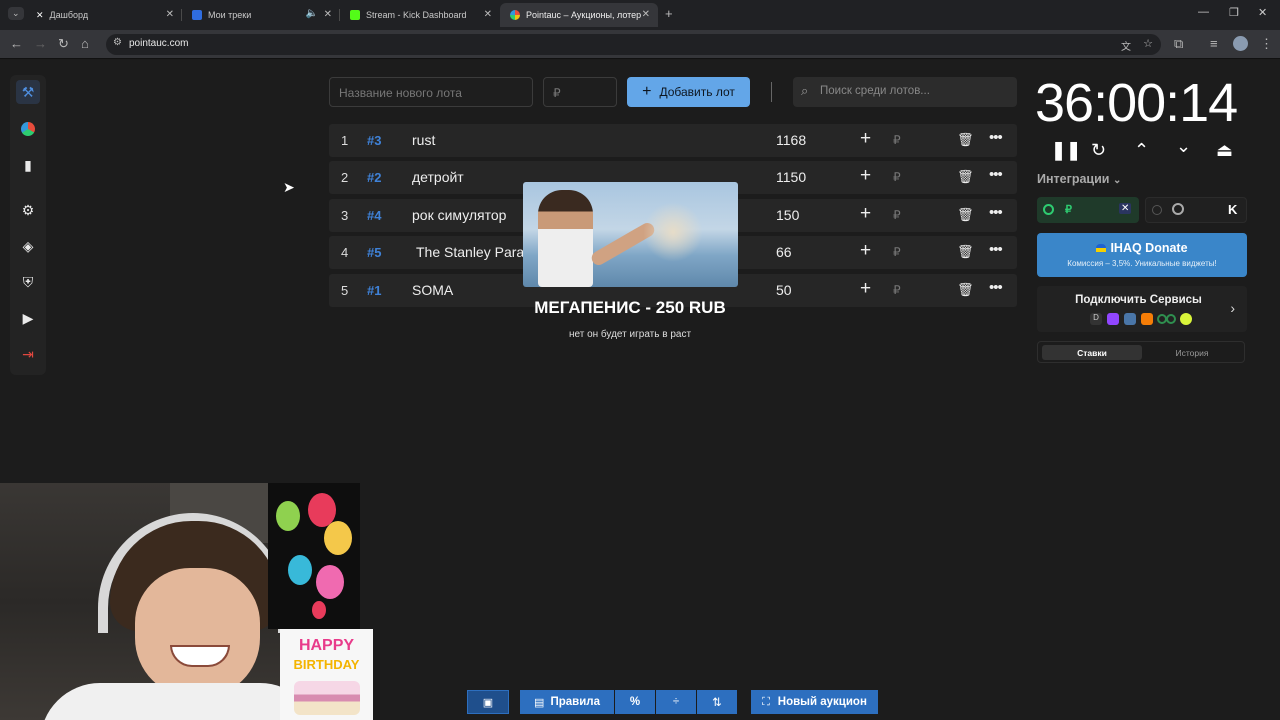 The height and width of the screenshot is (720, 1280). What do you see at coordinates (312, 13) in the screenshot?
I see `speaker-icon: 🔈` at bounding box center [312, 13].